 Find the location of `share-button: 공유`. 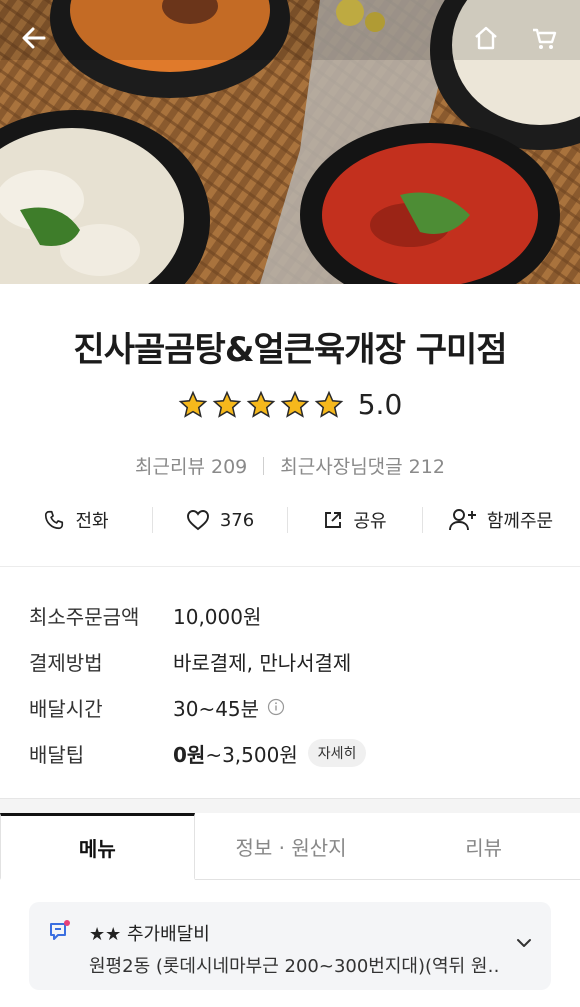

share-button: 공유 is located at coordinates (355, 520).